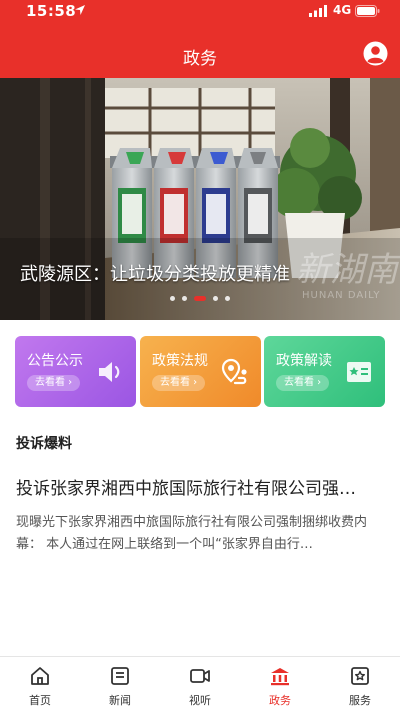  I want to click on tab-label: 服务, so click(360, 700).